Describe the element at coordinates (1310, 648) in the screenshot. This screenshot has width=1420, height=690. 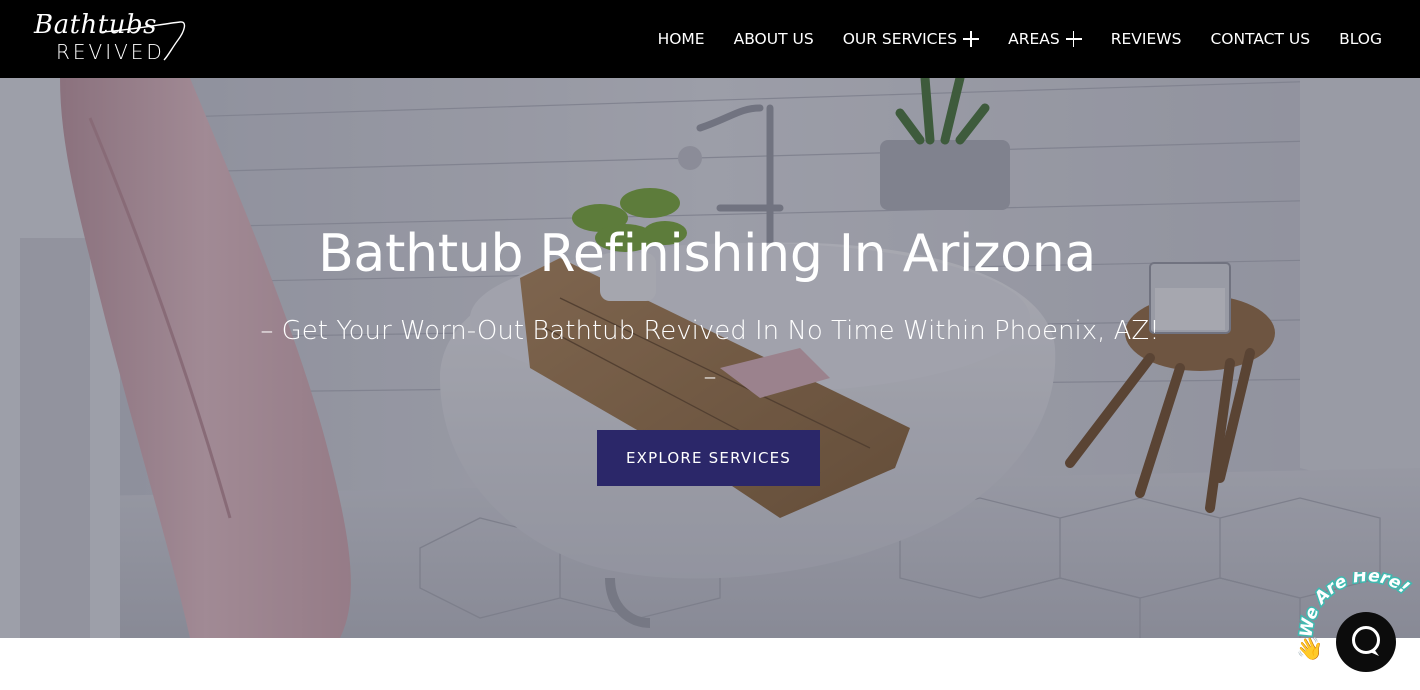
I see `waving-hand-icon: 👋` at that location.